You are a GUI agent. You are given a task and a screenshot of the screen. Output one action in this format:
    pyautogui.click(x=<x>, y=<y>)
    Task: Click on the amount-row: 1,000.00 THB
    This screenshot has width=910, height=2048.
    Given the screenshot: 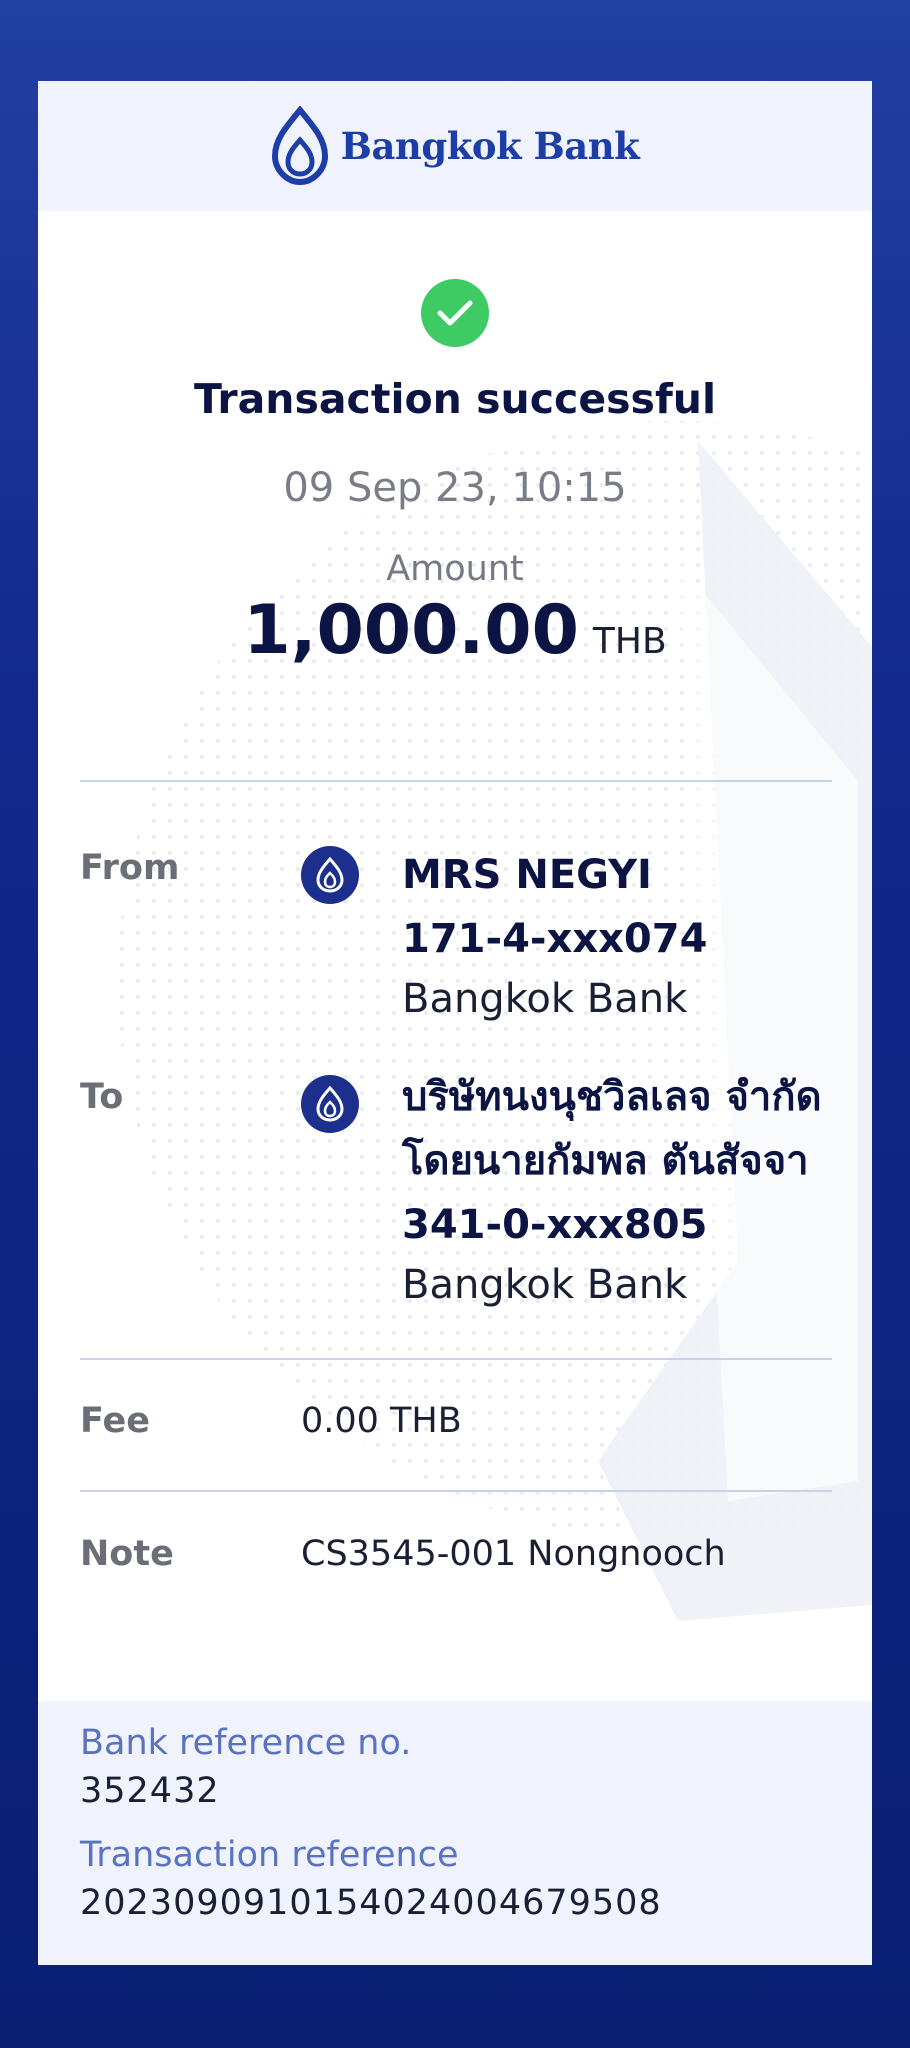 What is the action you would take?
    pyautogui.click(x=455, y=630)
    